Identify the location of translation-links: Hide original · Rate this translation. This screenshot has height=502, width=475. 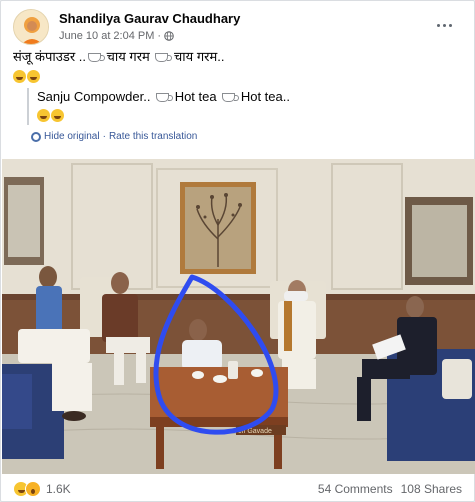
(114, 136).